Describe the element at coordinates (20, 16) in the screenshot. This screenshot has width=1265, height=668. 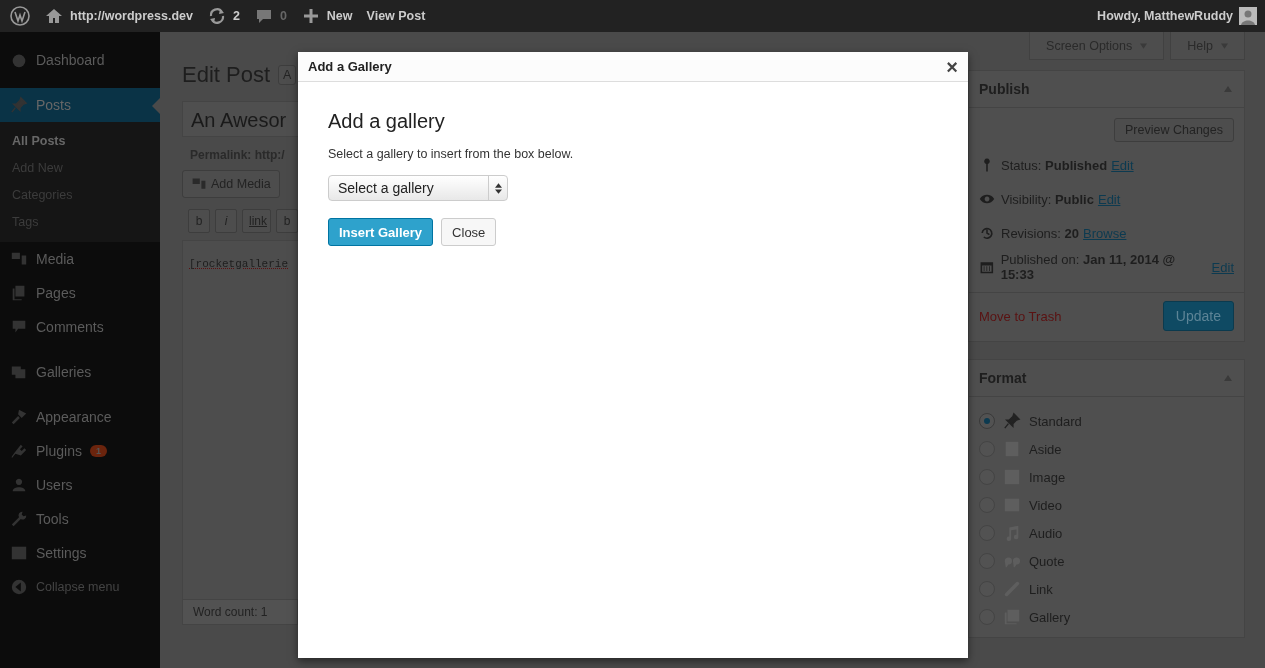
I see `wordpress-logo-icon` at that location.